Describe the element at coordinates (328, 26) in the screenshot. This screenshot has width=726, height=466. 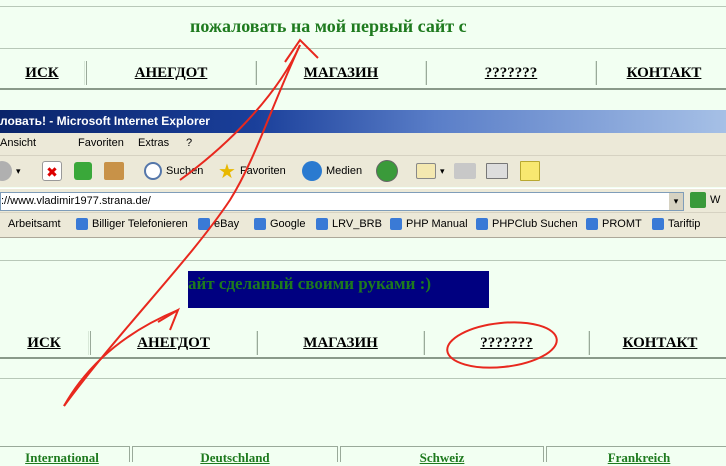
I see `welcome-heading: пожаловать на мой первый сайт с` at that location.